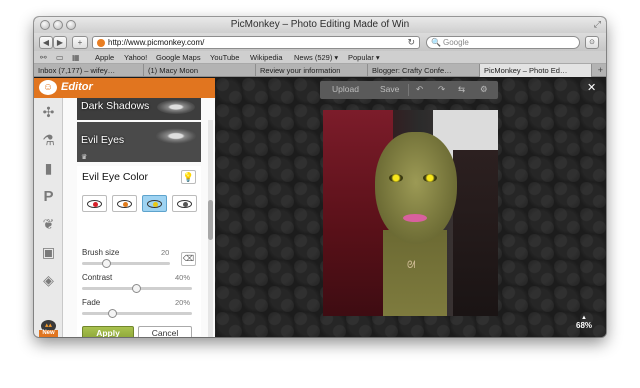  What do you see at coordinates (139, 142) in the screenshot?
I see `effect-evil-eyes: Evil Eyes ♛` at bounding box center [139, 142].